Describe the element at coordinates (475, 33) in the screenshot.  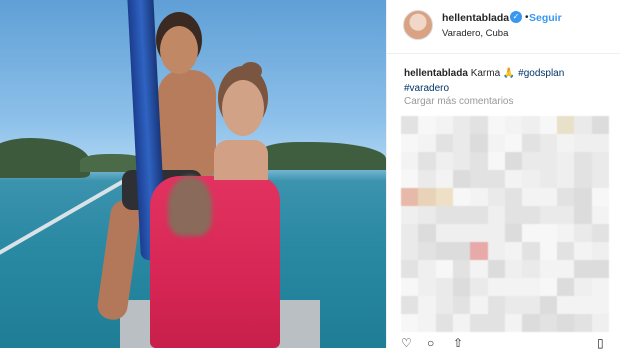
I see `location-link: Varadero, Cuba` at that location.